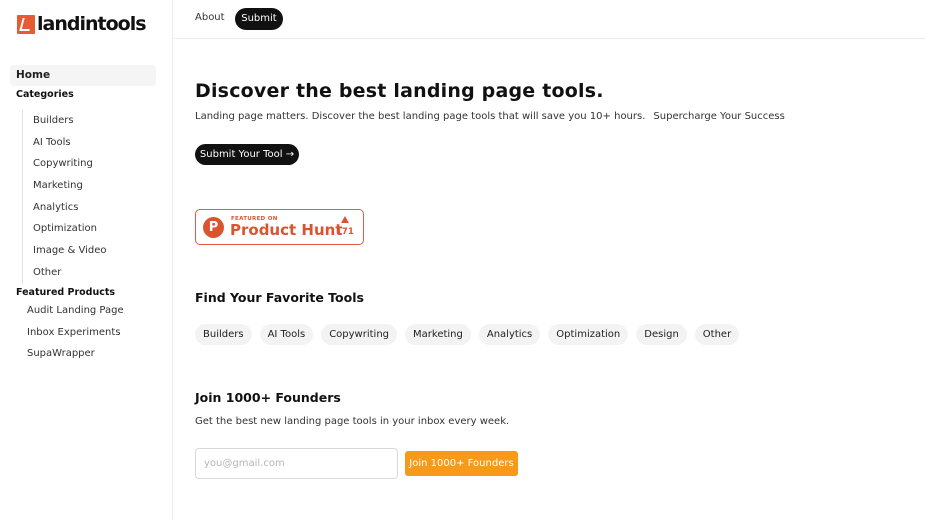 This screenshot has height=520, width=925. What do you see at coordinates (87, 208) in the screenshot?
I see `sidebar-item-analytics: Analytics` at bounding box center [87, 208].